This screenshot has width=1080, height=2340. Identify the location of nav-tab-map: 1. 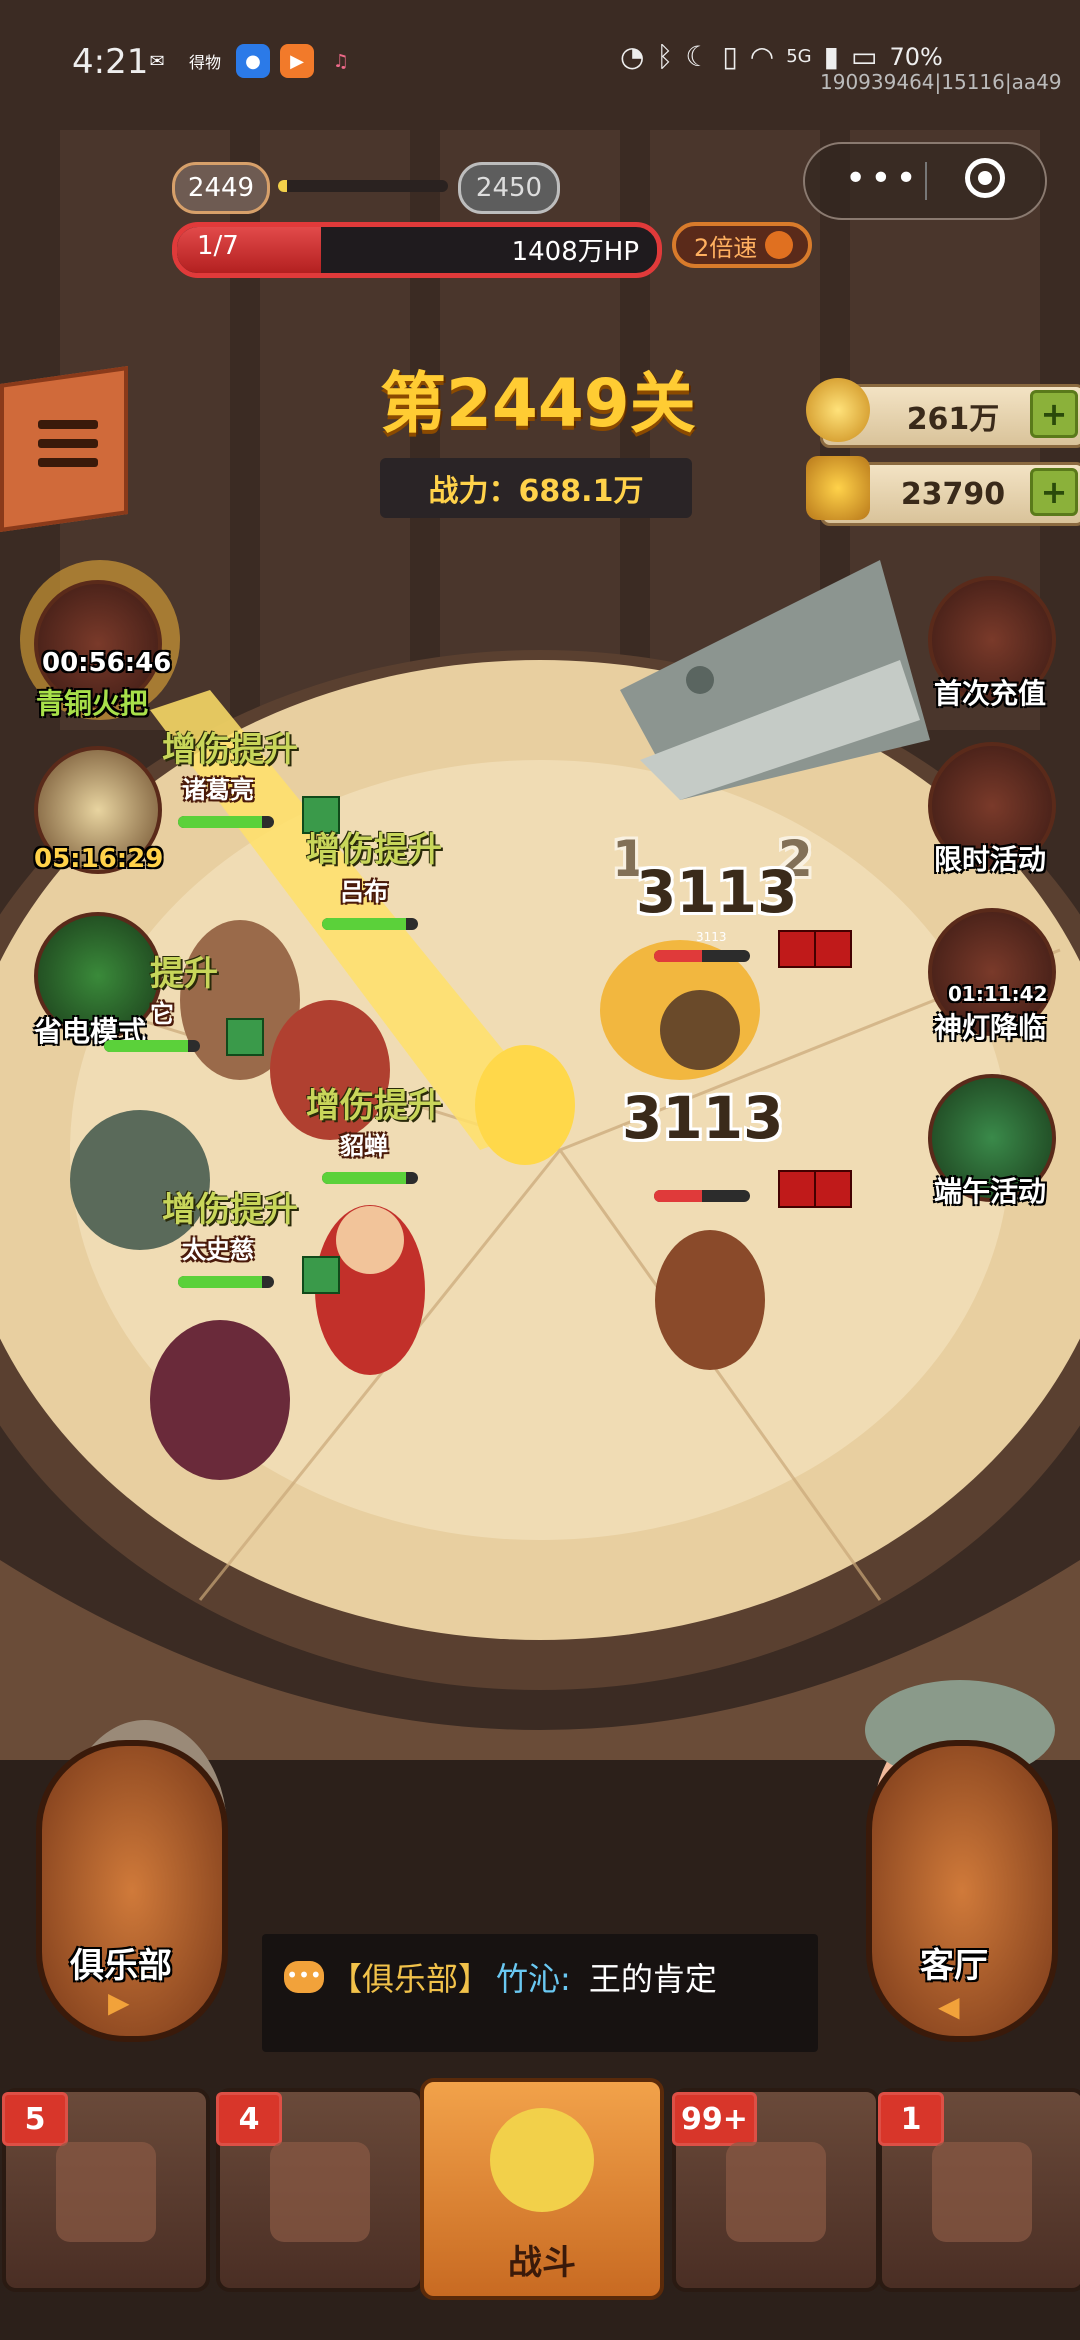
(979, 2190).